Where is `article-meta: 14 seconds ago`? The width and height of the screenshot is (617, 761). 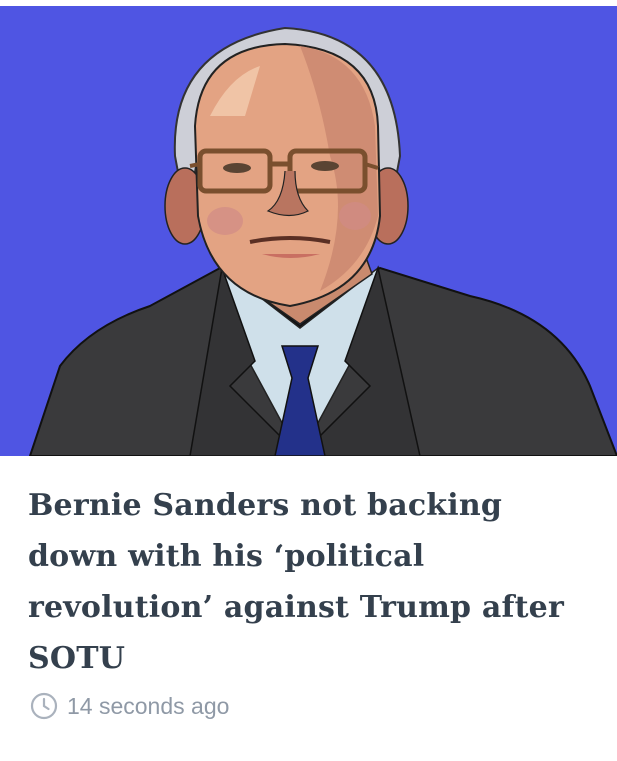 article-meta: 14 seconds ago is located at coordinates (129, 706).